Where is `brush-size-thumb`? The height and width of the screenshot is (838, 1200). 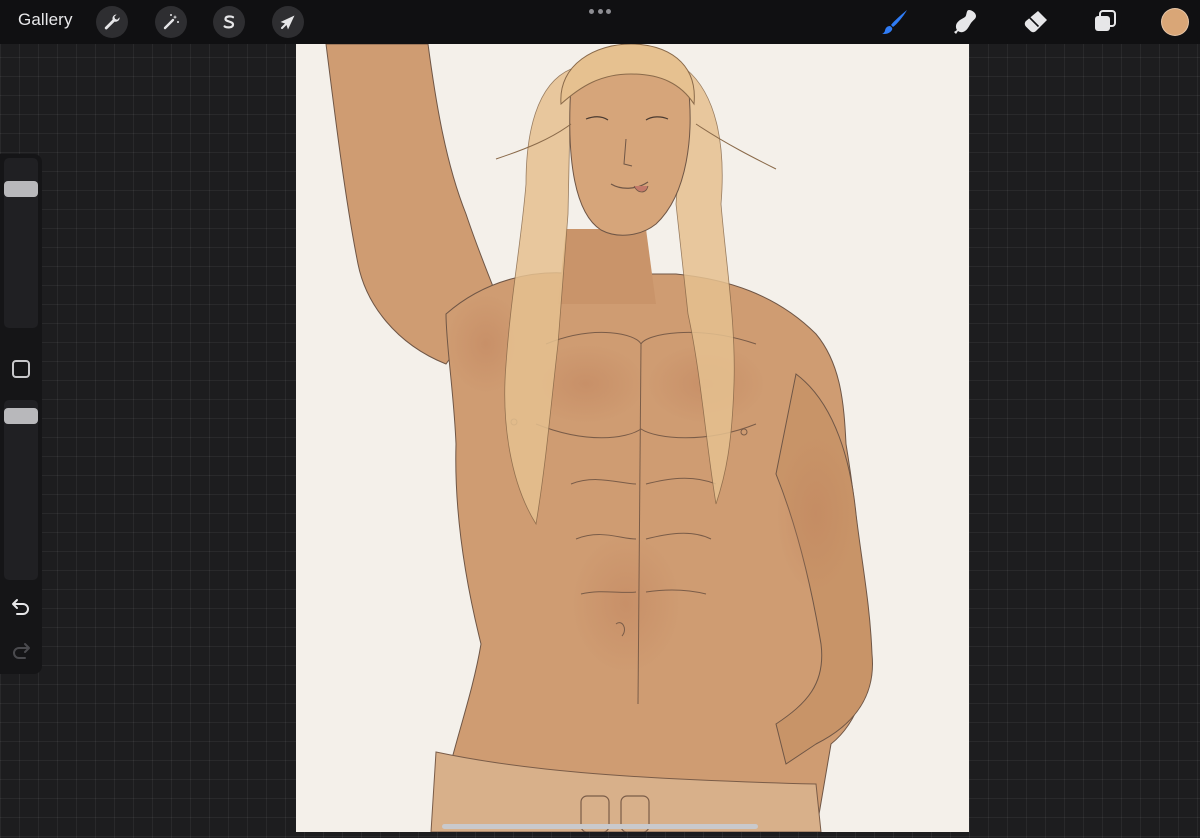 brush-size-thumb is located at coordinates (21, 189).